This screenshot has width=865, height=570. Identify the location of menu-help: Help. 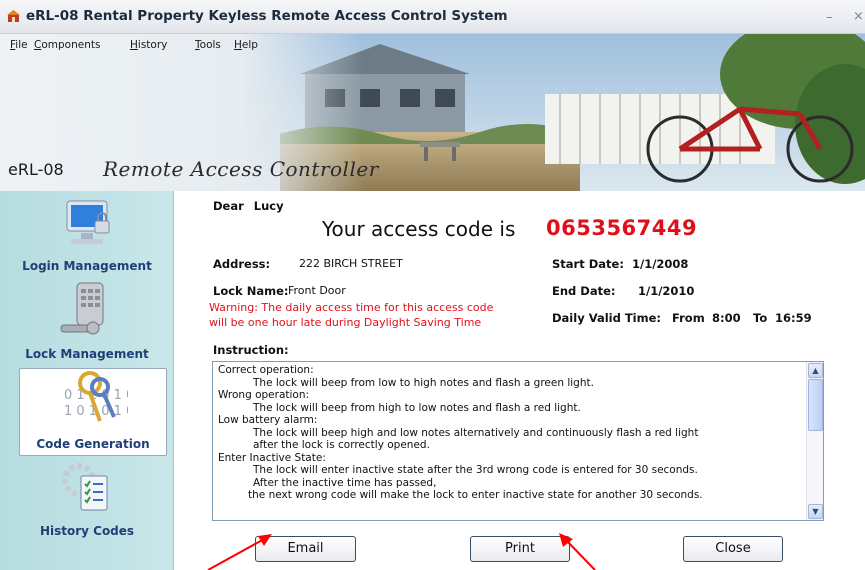
(246, 45).